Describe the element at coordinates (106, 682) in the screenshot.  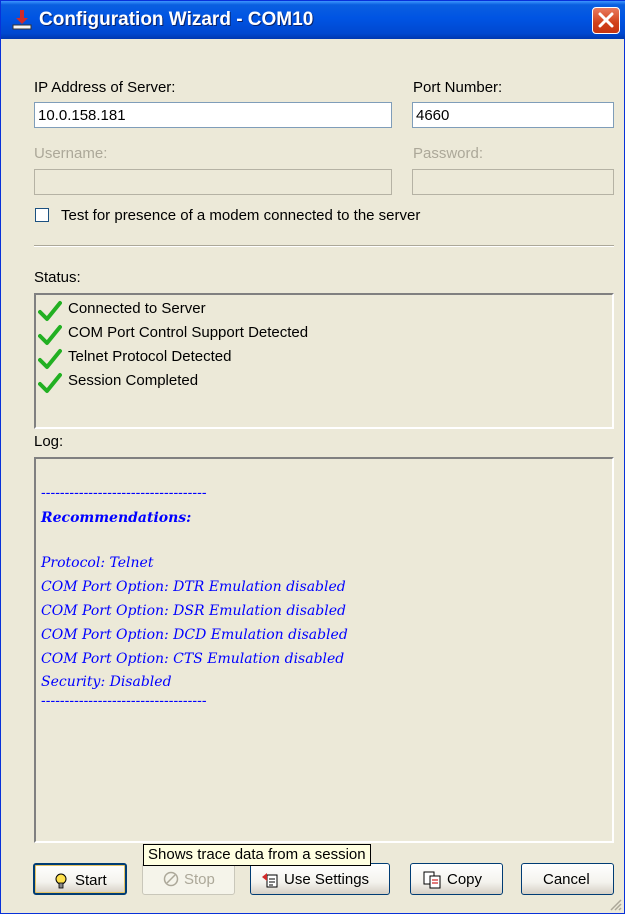
I see `log-line: Security: Disabled` at that location.